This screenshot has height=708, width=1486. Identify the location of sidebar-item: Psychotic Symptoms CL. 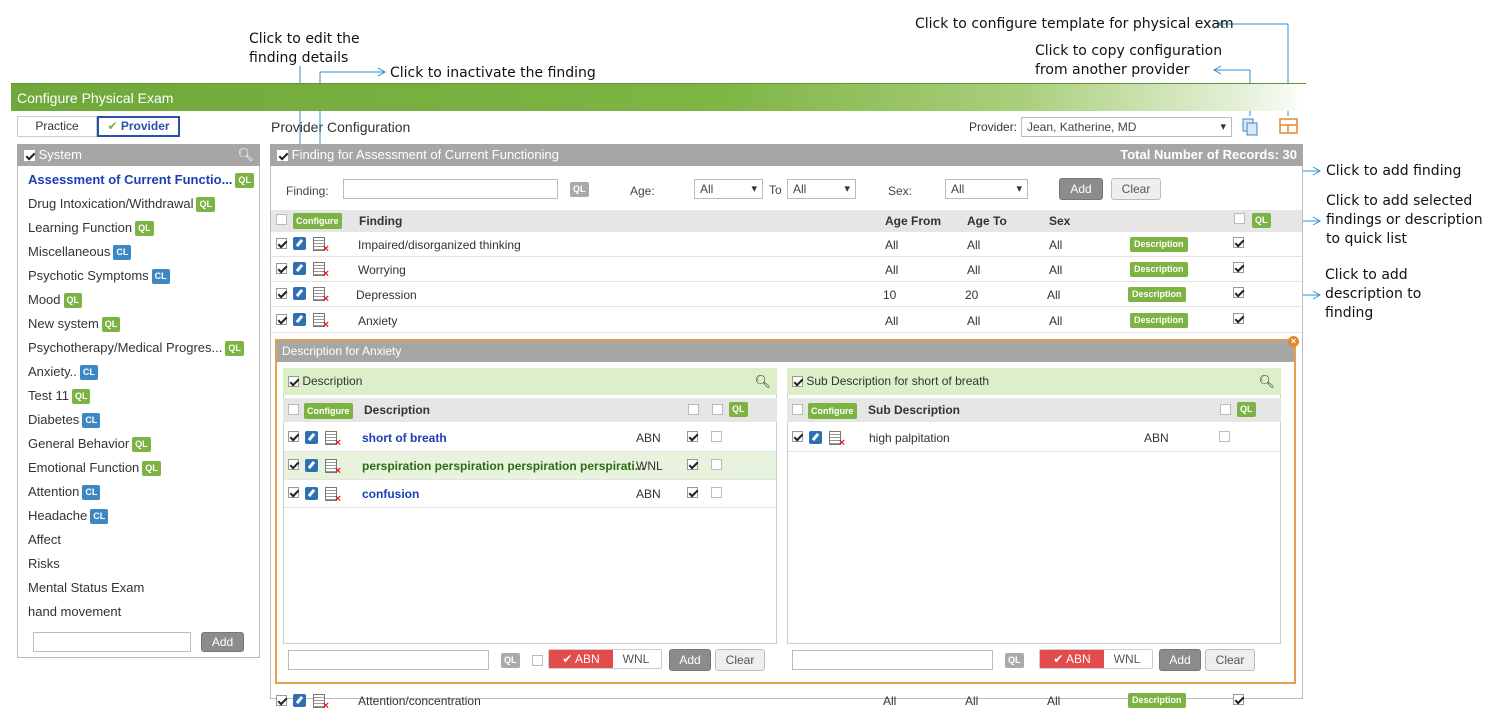
(99, 276).